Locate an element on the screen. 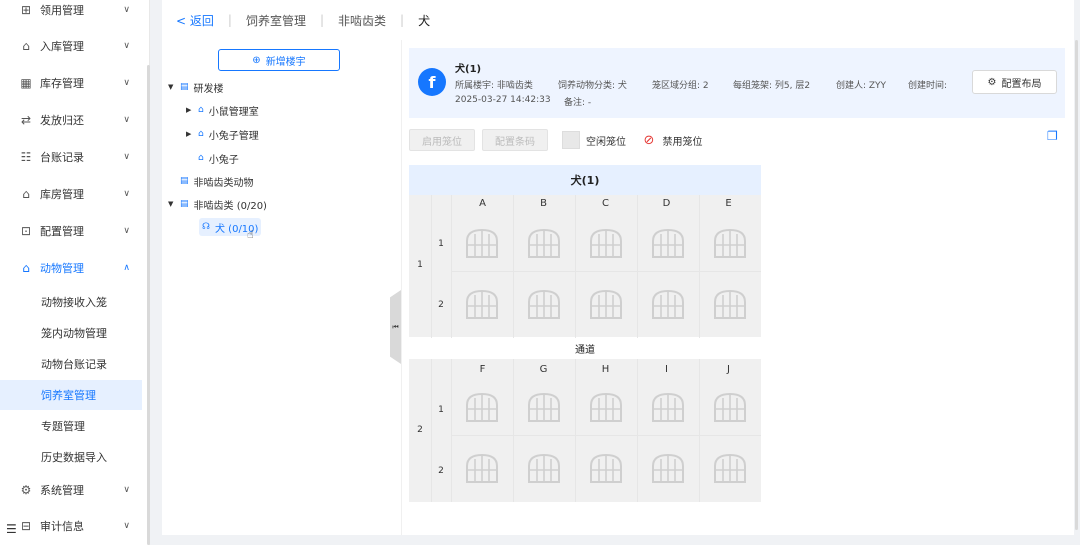  tree-node-non-rodent: ▼ ▤ 非啮齿类 (0/20) is located at coordinates (217, 204).